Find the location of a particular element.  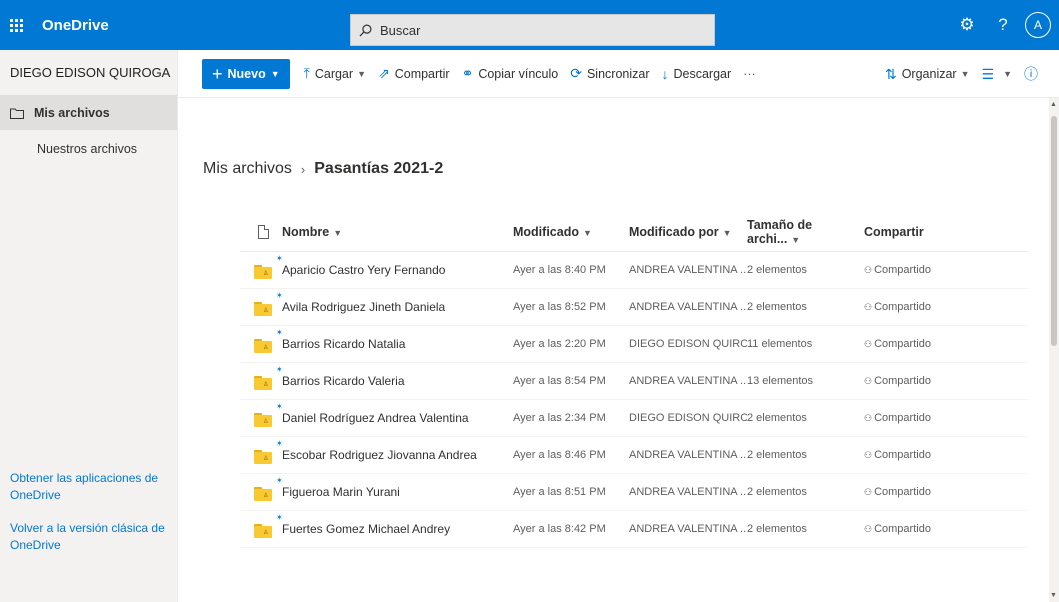

size-column-header: Tamaño de archi... ▼ is located at coordinates (805, 232).